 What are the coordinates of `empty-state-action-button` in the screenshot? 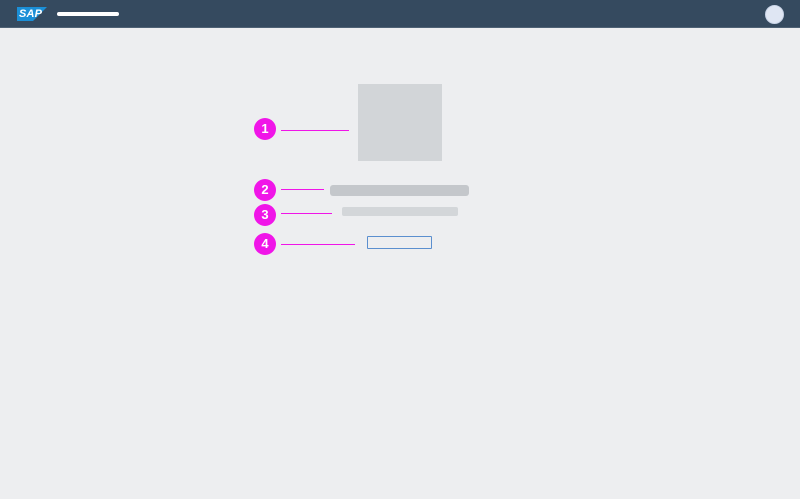 It's located at (399, 242).